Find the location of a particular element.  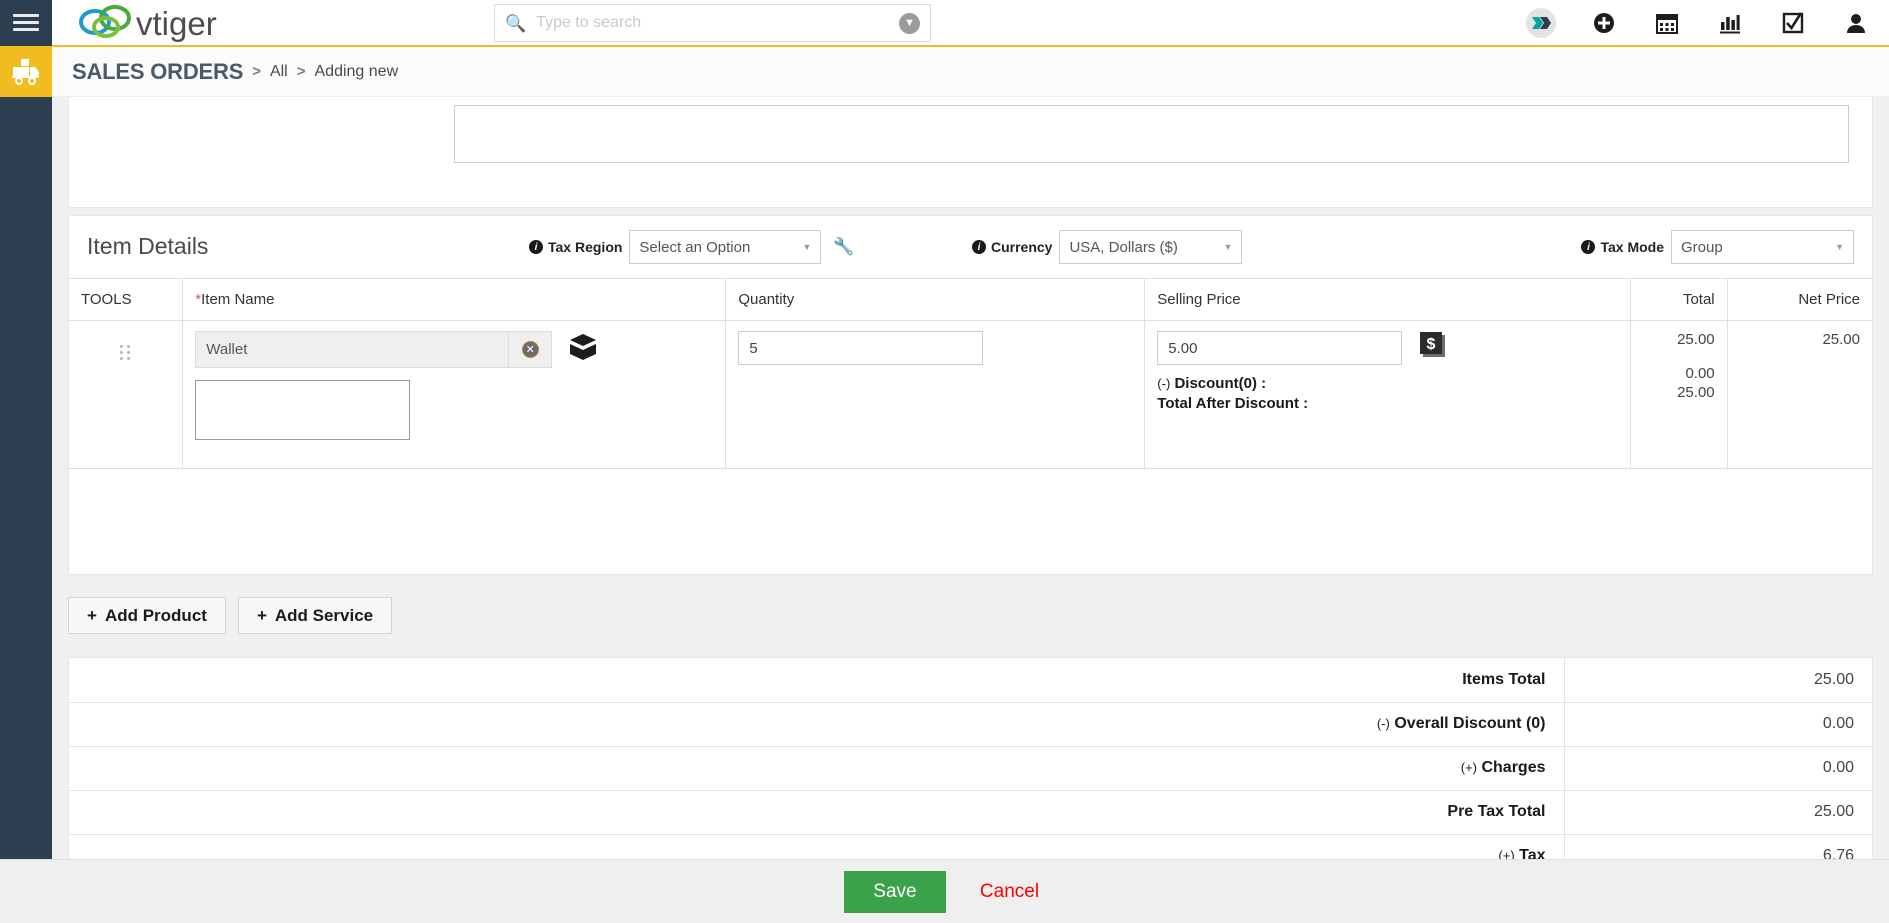

summary-row-items-total: Items Total 25.00 is located at coordinates (970, 680).